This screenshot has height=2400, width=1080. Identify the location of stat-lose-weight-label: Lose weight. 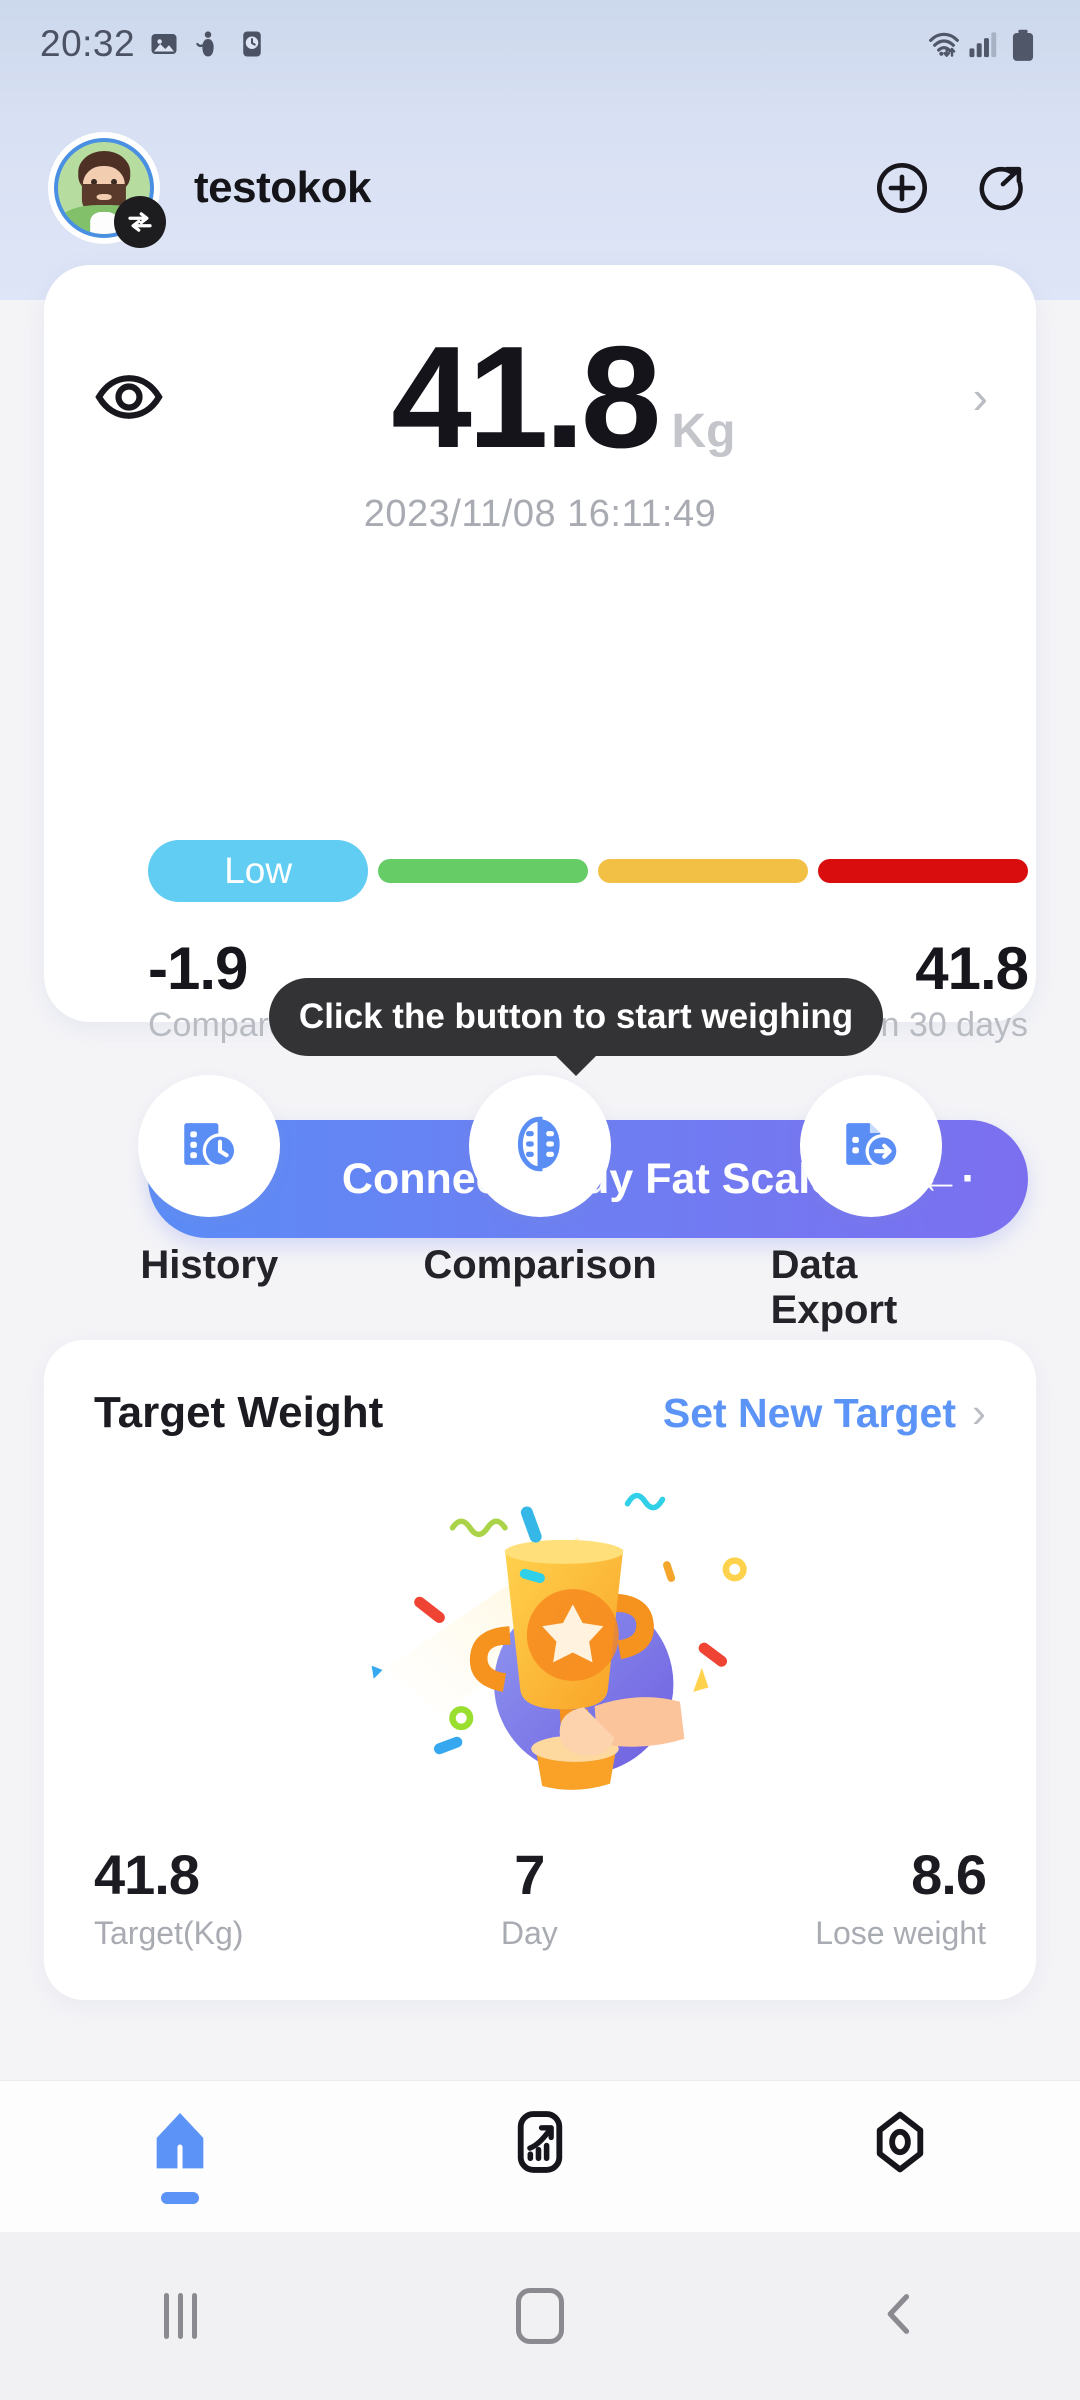
(900, 1933).